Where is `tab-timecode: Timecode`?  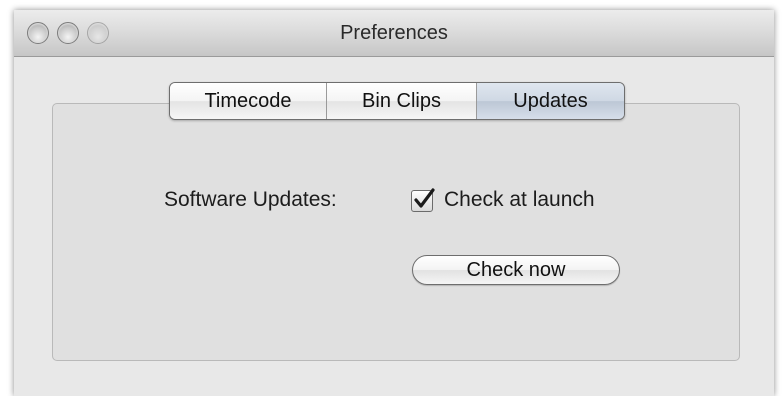
tab-timecode: Timecode is located at coordinates (248, 101).